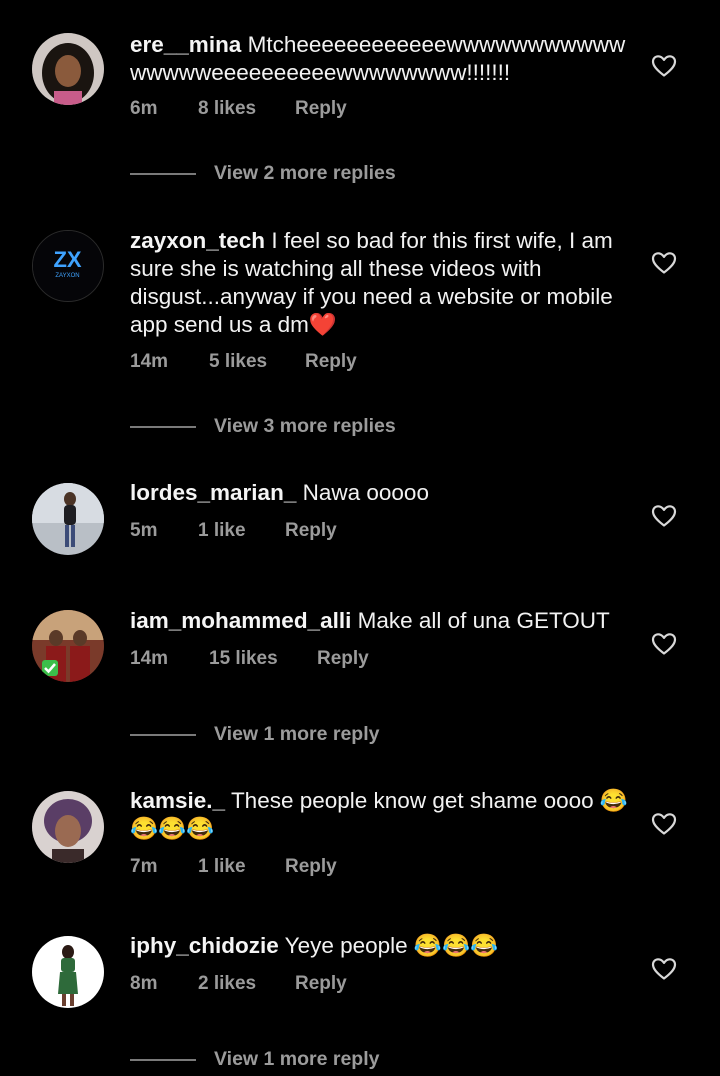 The width and height of the screenshot is (720, 1076). What do you see at coordinates (144, 866) in the screenshot?
I see `comment-time: 7m` at bounding box center [144, 866].